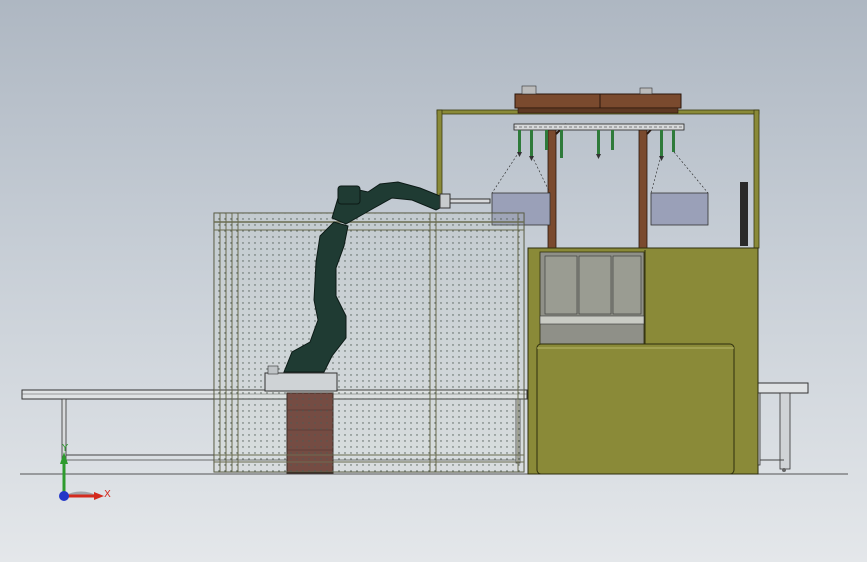 The image size is (867, 562). I want to click on top-beam, so click(598, 99).